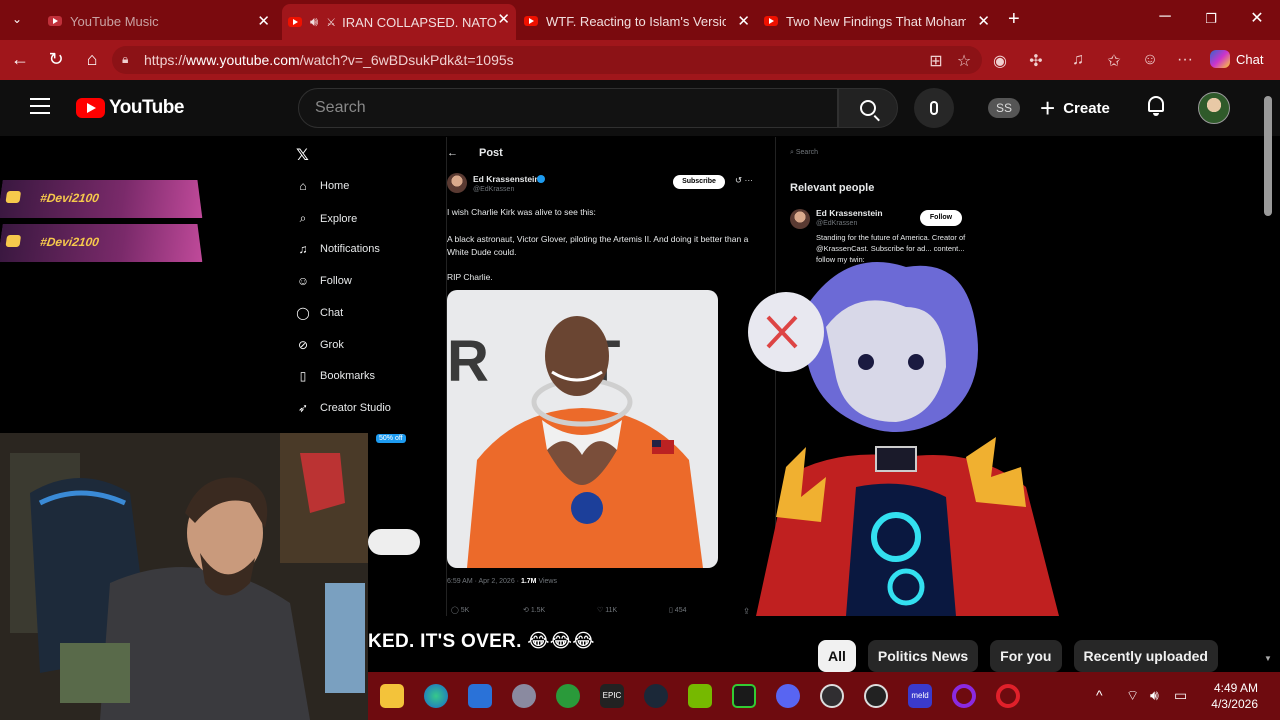 The image size is (1280, 720). Describe the element at coordinates (524, 696) in the screenshot. I see `settings-gear-icon` at that location.